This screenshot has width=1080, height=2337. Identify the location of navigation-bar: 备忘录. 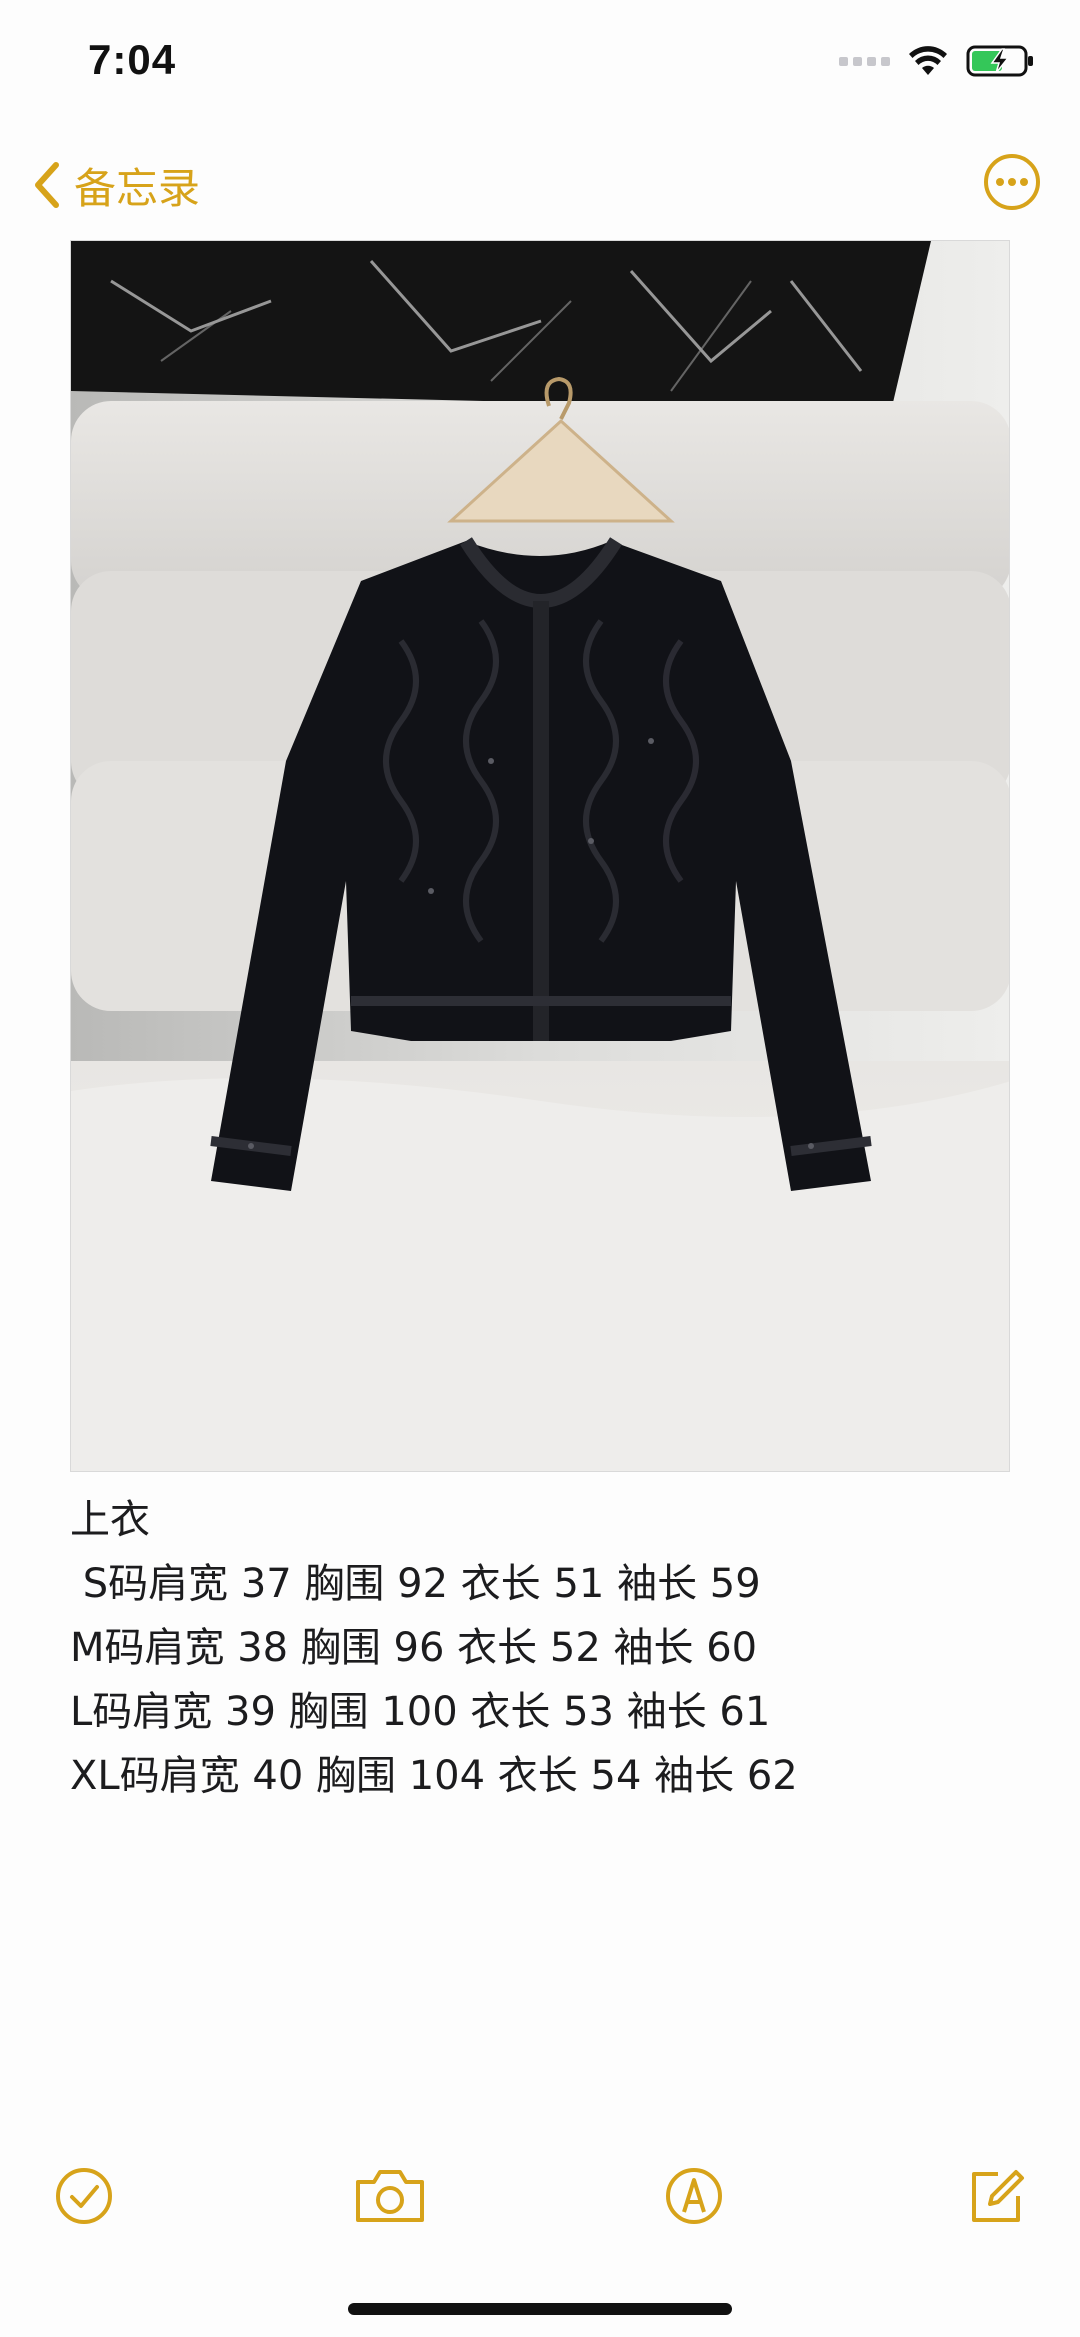
(540, 185).